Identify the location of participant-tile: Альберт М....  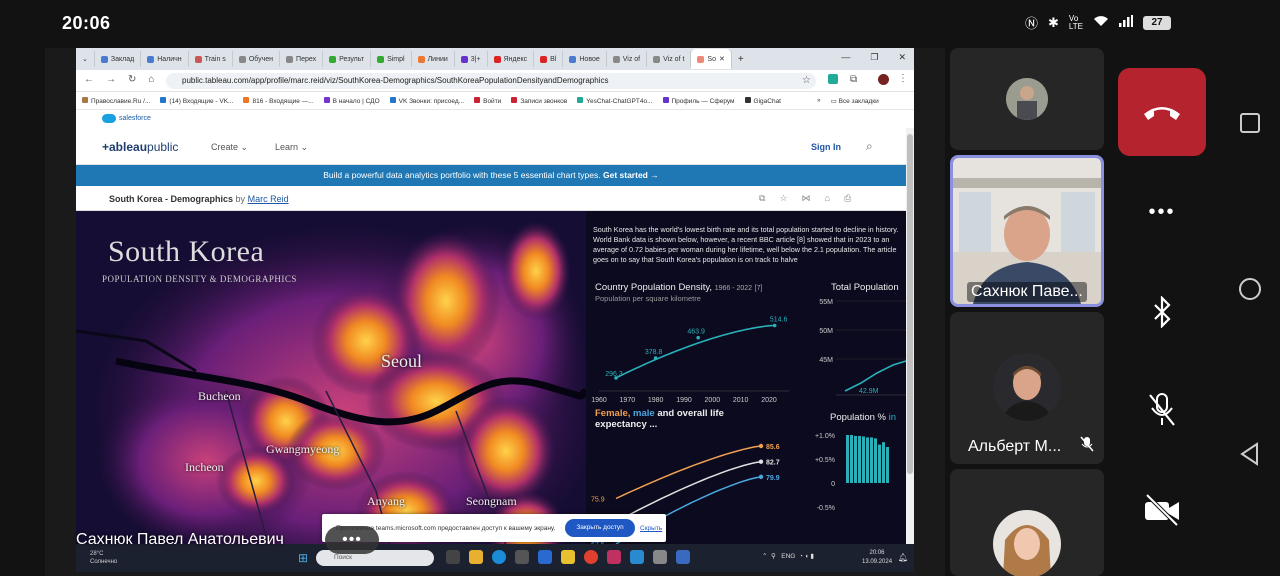
(1027, 388).